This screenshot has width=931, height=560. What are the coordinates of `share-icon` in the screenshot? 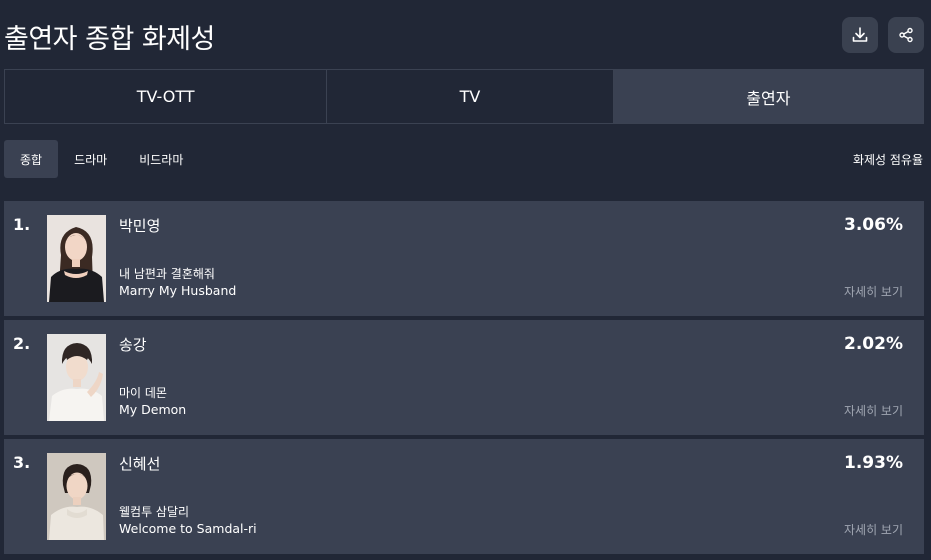 It's located at (906, 35).